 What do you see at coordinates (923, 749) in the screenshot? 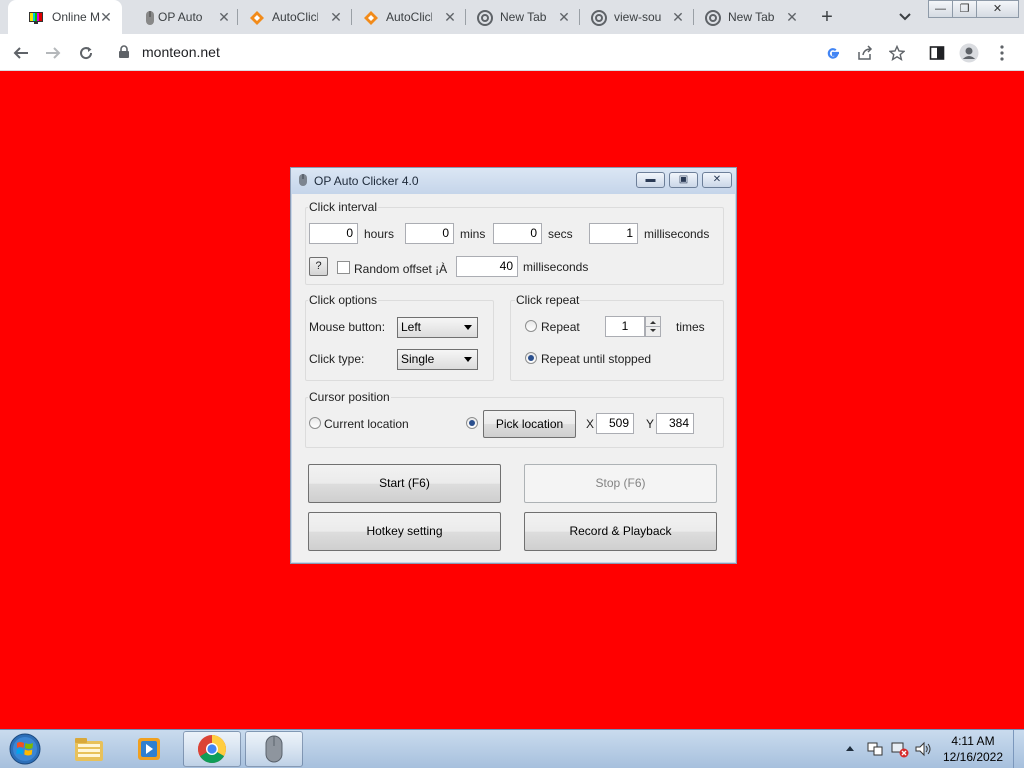
I see `volume-icon` at bounding box center [923, 749].